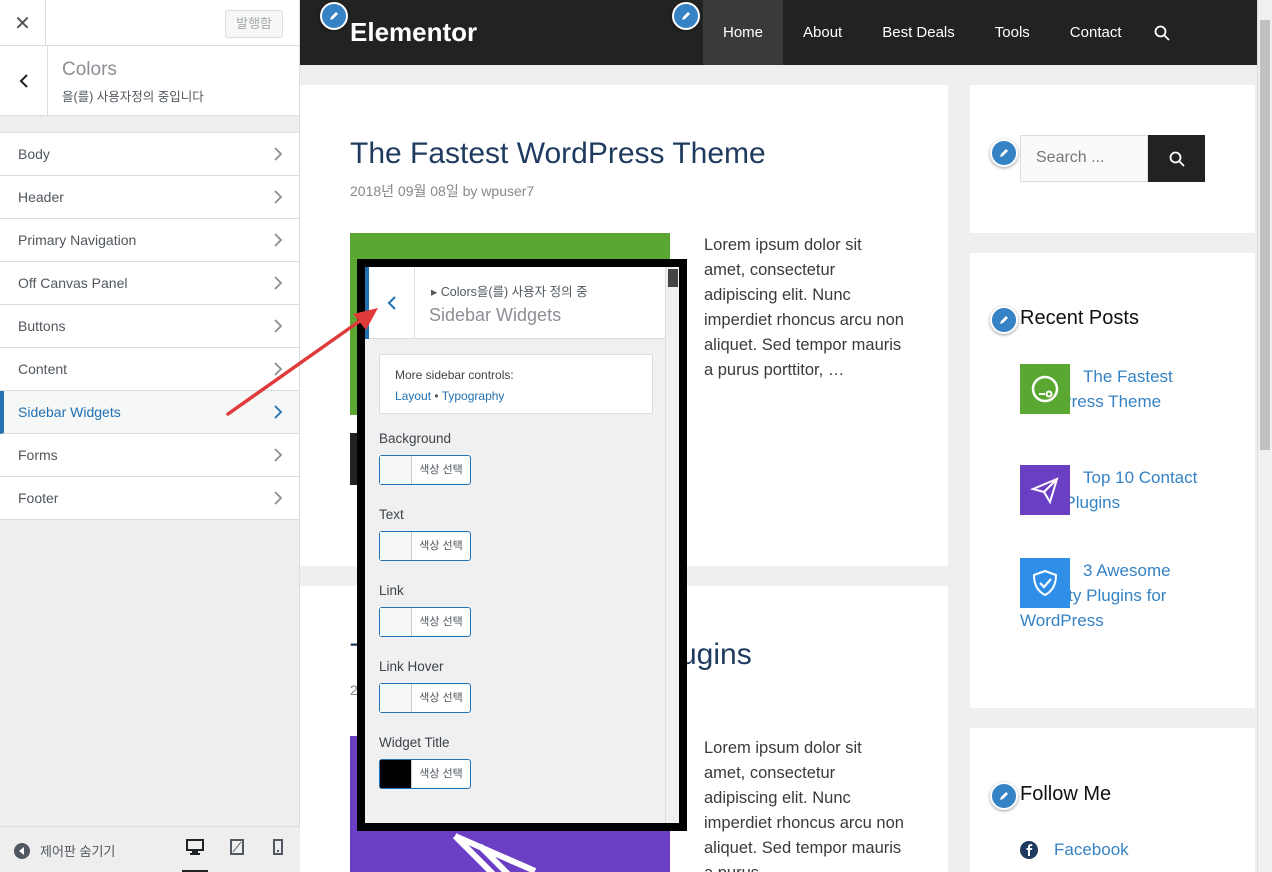  Describe the element at coordinates (149, 455) in the screenshot. I see `section-item-forms: Forms` at that location.